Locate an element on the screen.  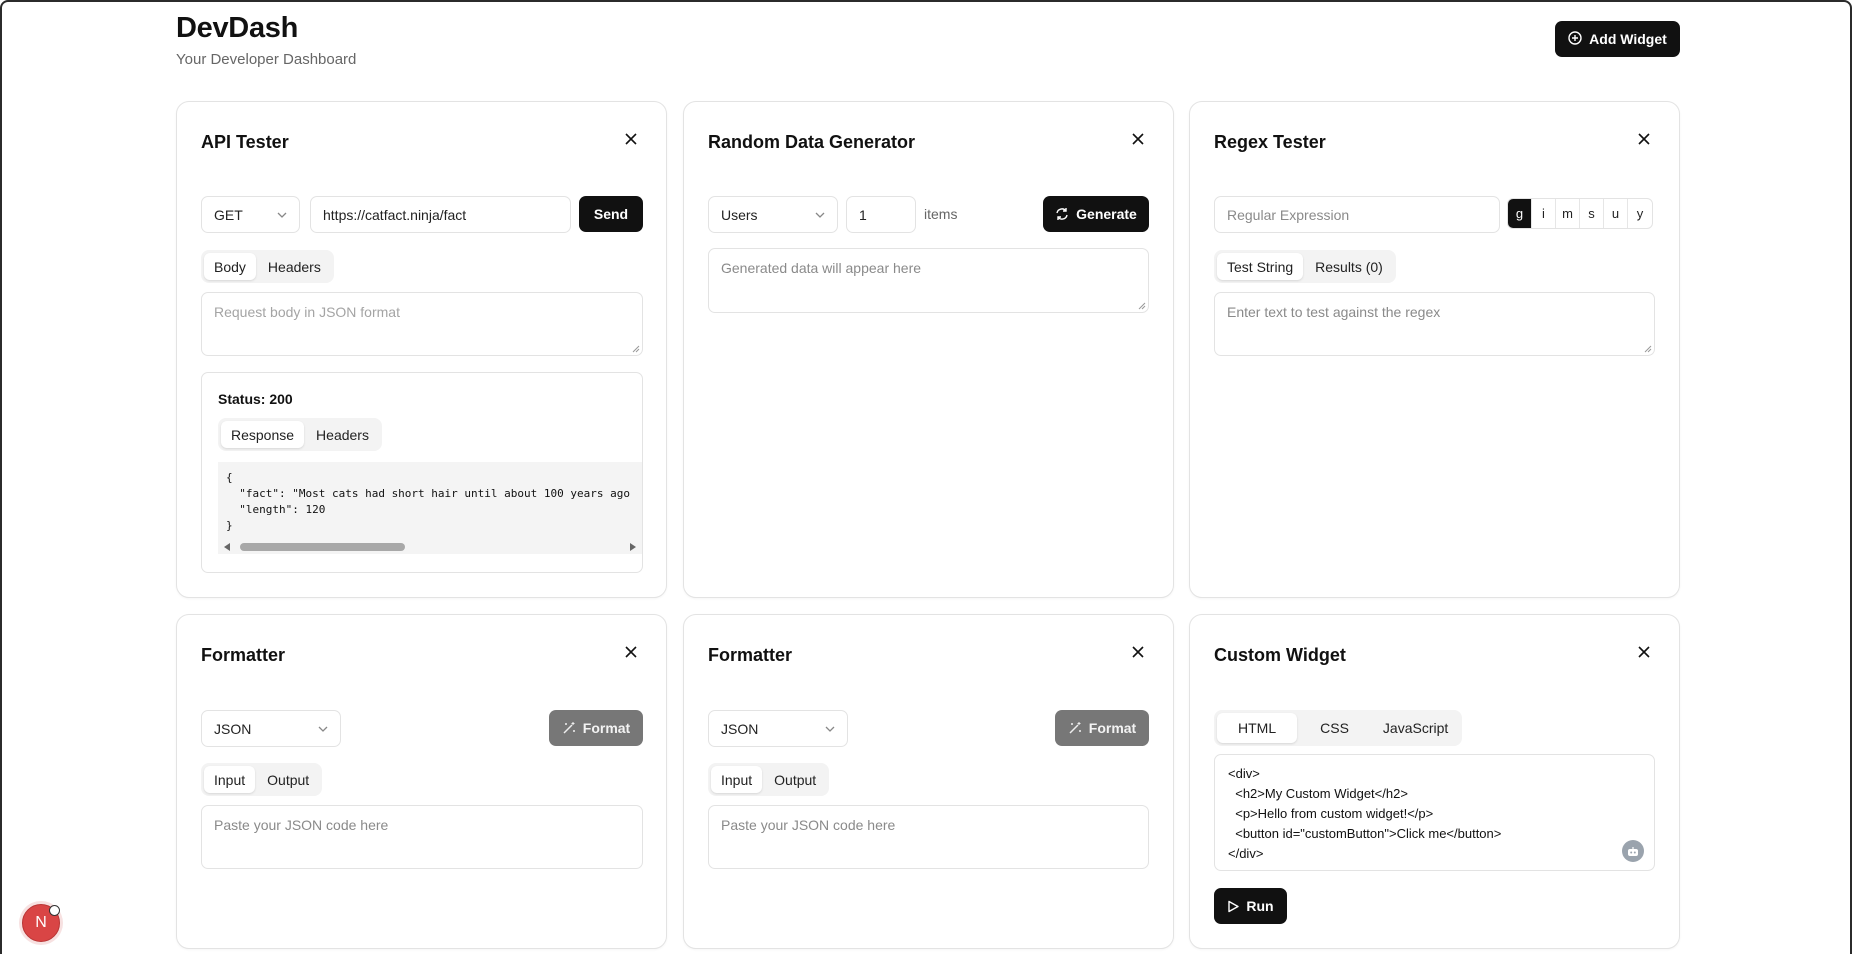
send-button: Send is located at coordinates (611, 214).